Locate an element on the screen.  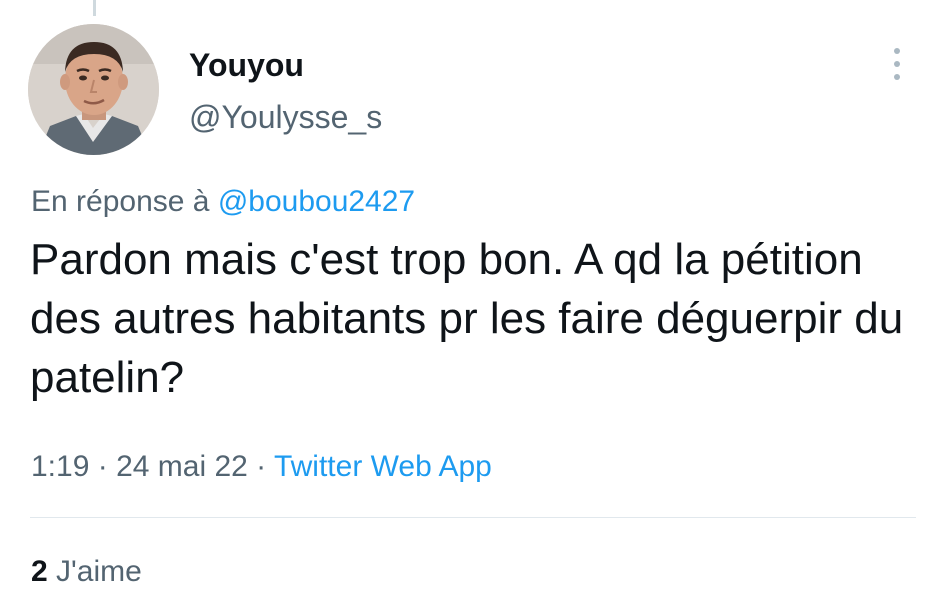
avatar-photo-icon is located at coordinates (93, 89).